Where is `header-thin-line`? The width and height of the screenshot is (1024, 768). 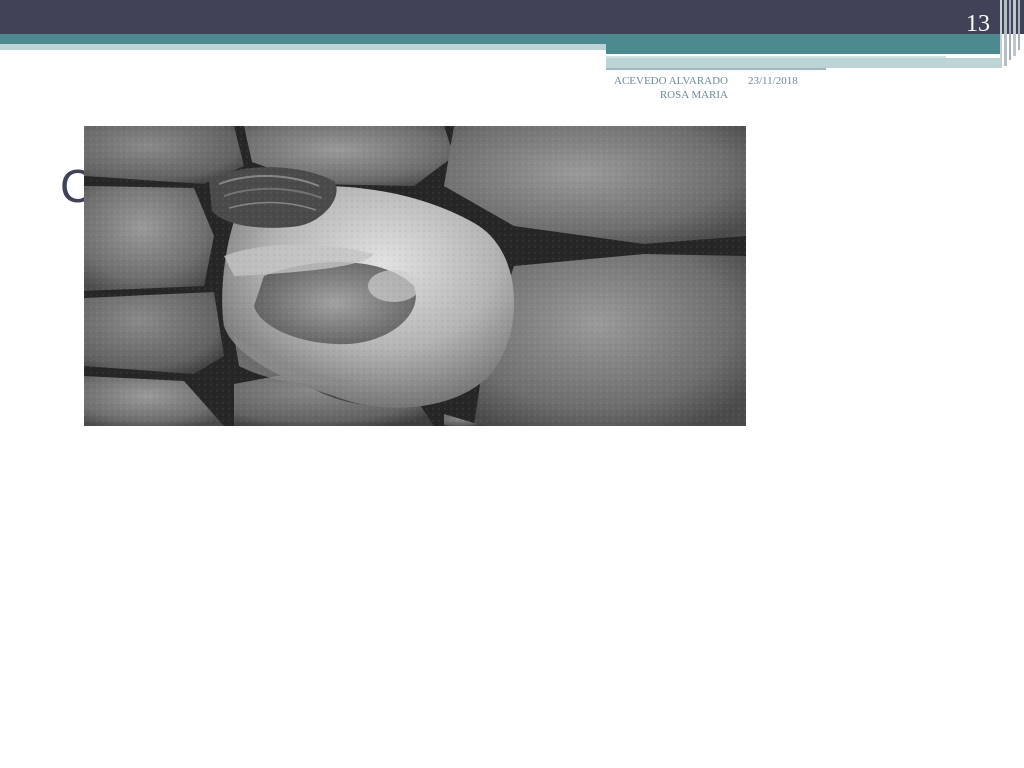
header-thin-line is located at coordinates (776, 57).